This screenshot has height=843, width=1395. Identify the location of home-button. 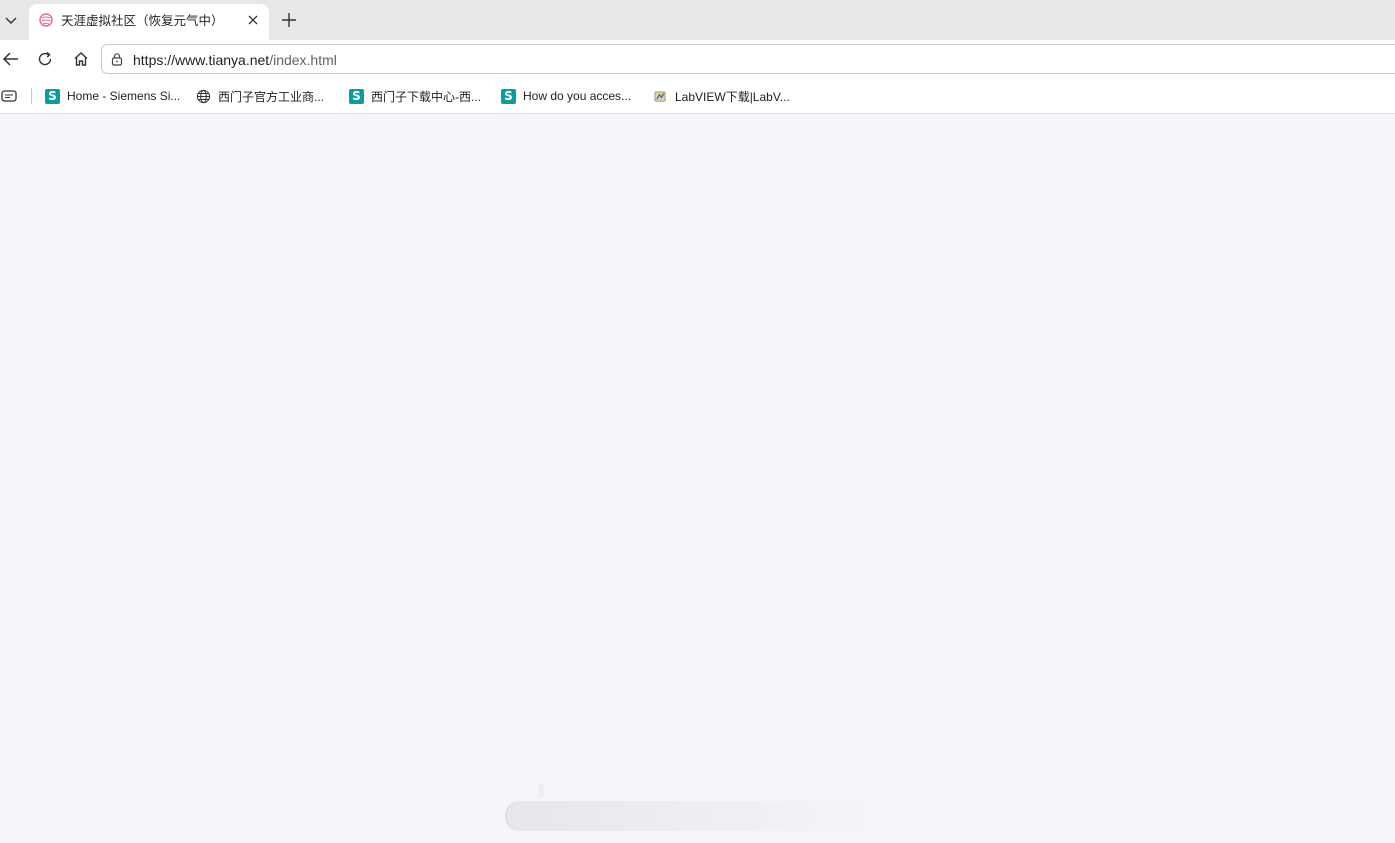
(81, 59).